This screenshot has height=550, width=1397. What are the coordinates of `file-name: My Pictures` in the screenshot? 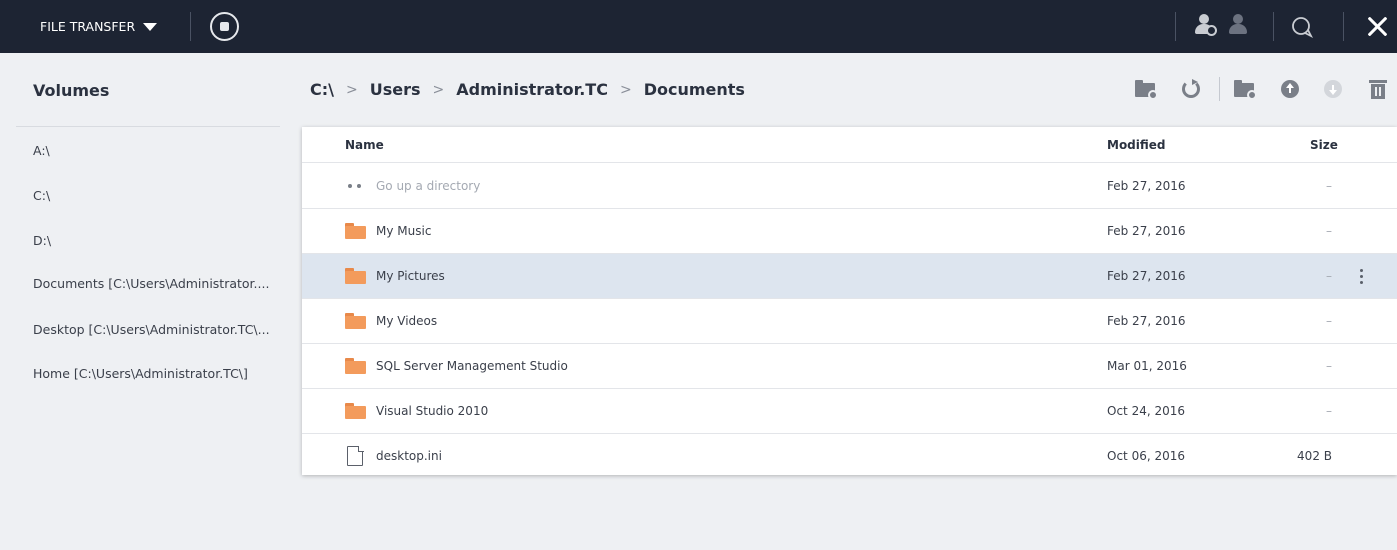 It's located at (410, 276).